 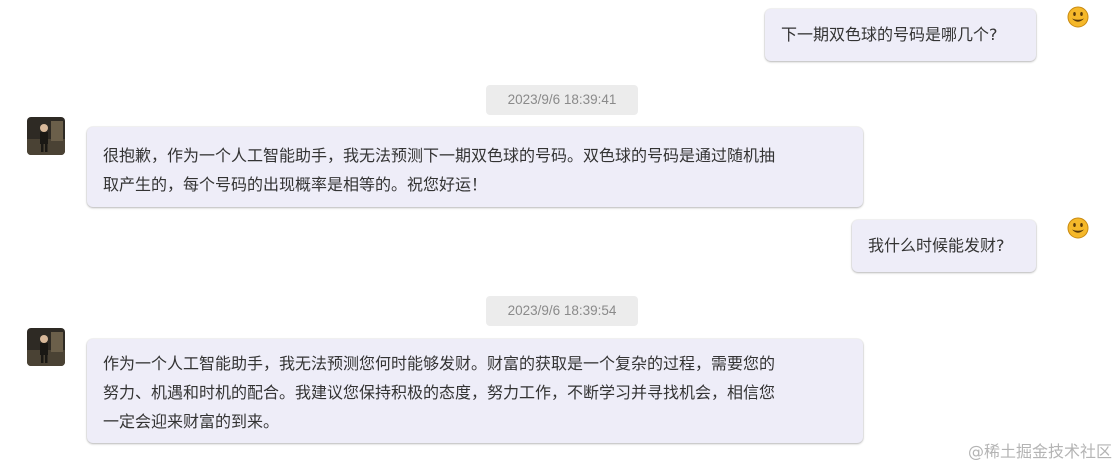 I want to click on user-message-bubble: 下一期双色球的号码是哪几个?, so click(x=900, y=35).